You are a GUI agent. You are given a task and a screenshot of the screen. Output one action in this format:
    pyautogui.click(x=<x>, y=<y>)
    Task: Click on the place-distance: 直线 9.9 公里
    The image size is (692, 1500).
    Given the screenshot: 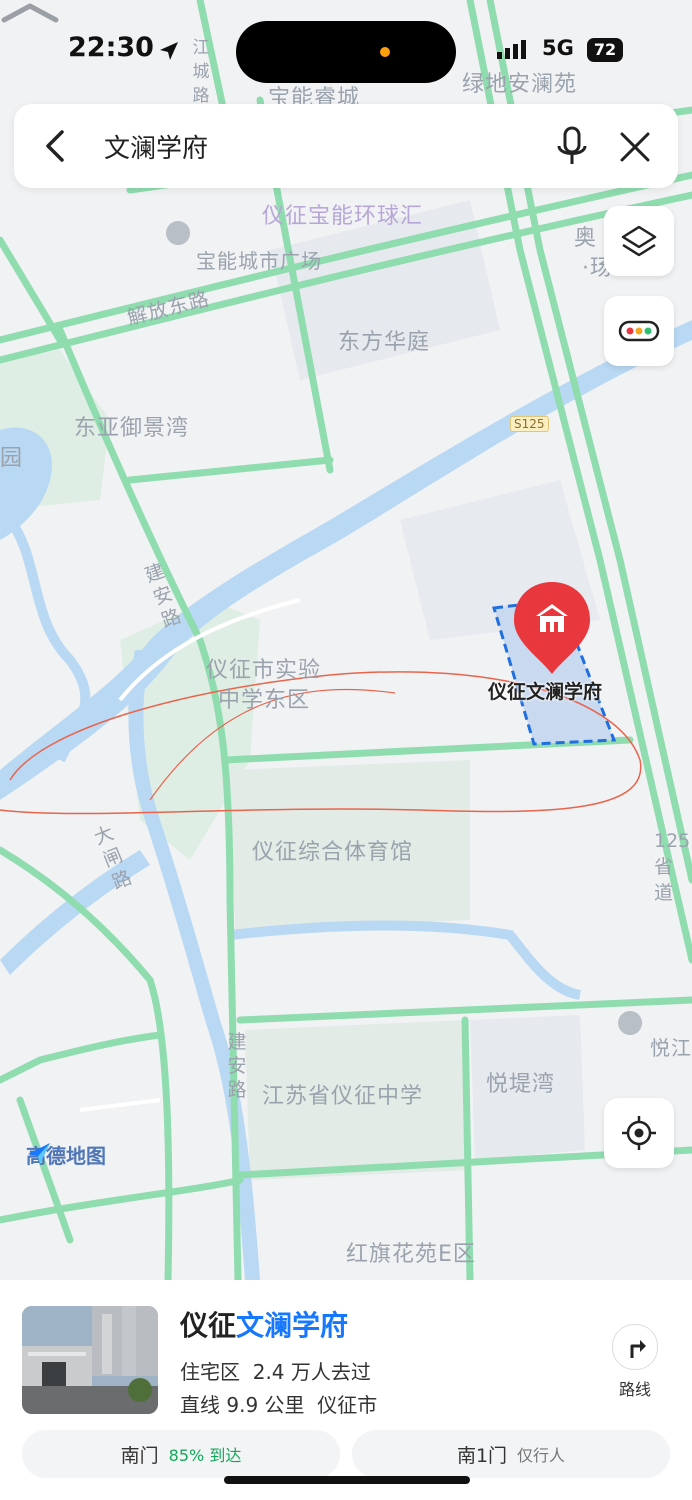 What is the action you would take?
    pyautogui.click(x=242, y=1405)
    